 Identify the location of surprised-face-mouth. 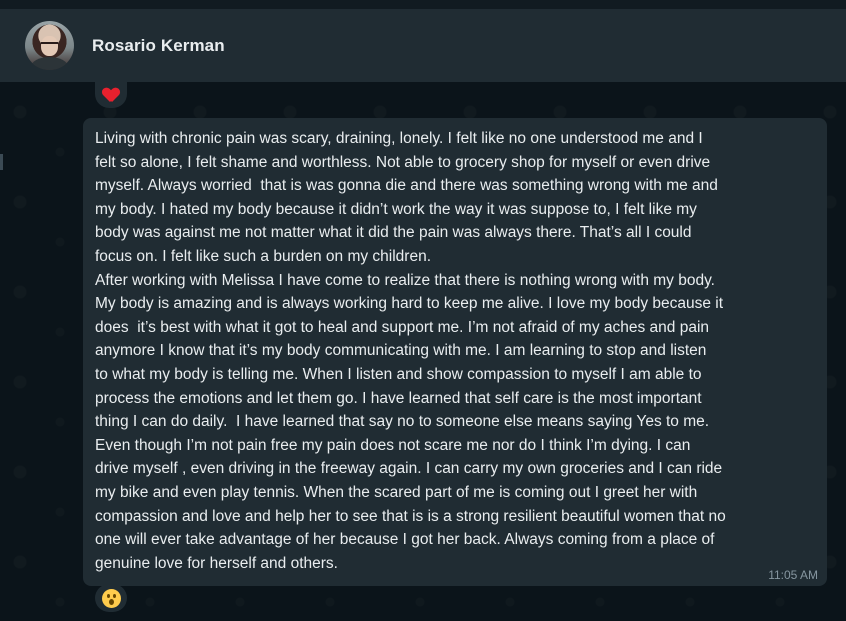
(111, 601).